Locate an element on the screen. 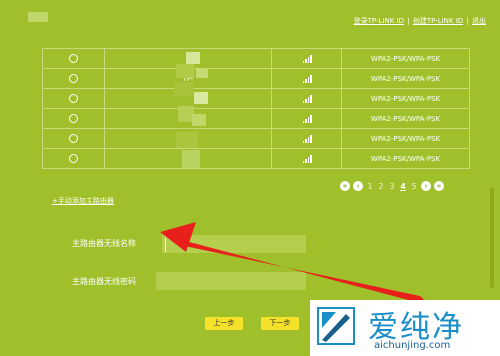 The width and height of the screenshot is (500, 356). watermark-url: aichunjing.com is located at coordinates (412, 345).